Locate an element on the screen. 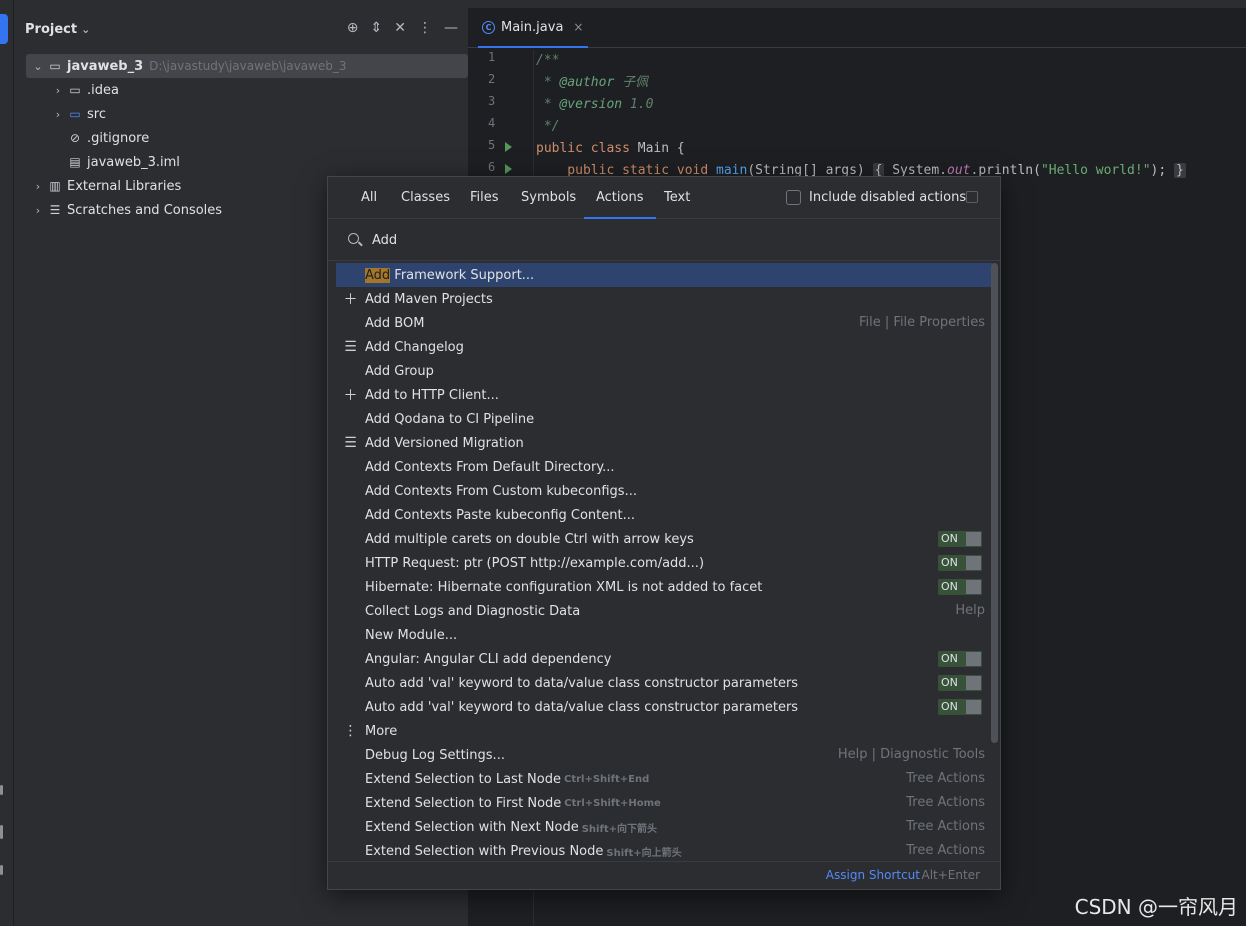  result-item: ⋮ More is located at coordinates (664, 731).